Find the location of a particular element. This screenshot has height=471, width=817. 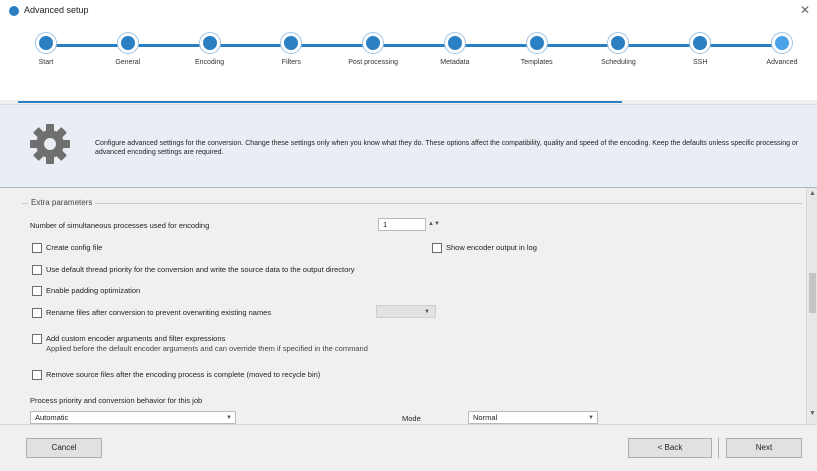

vertical-scrollbar: ▲ ▼ is located at coordinates (811, 306).